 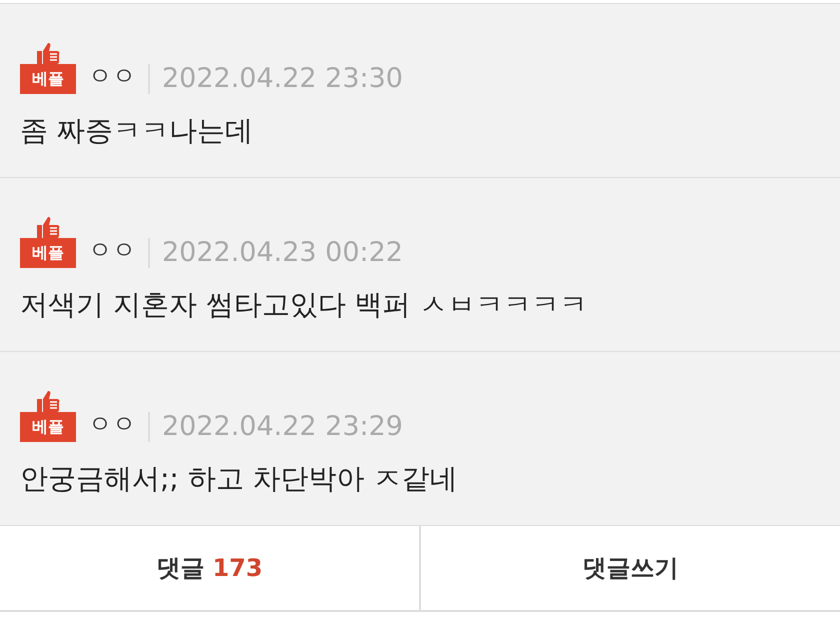 What do you see at coordinates (137, 131) in the screenshot?
I see `comment-text: 좀 짜증ㅋㅋ나는데` at bounding box center [137, 131].